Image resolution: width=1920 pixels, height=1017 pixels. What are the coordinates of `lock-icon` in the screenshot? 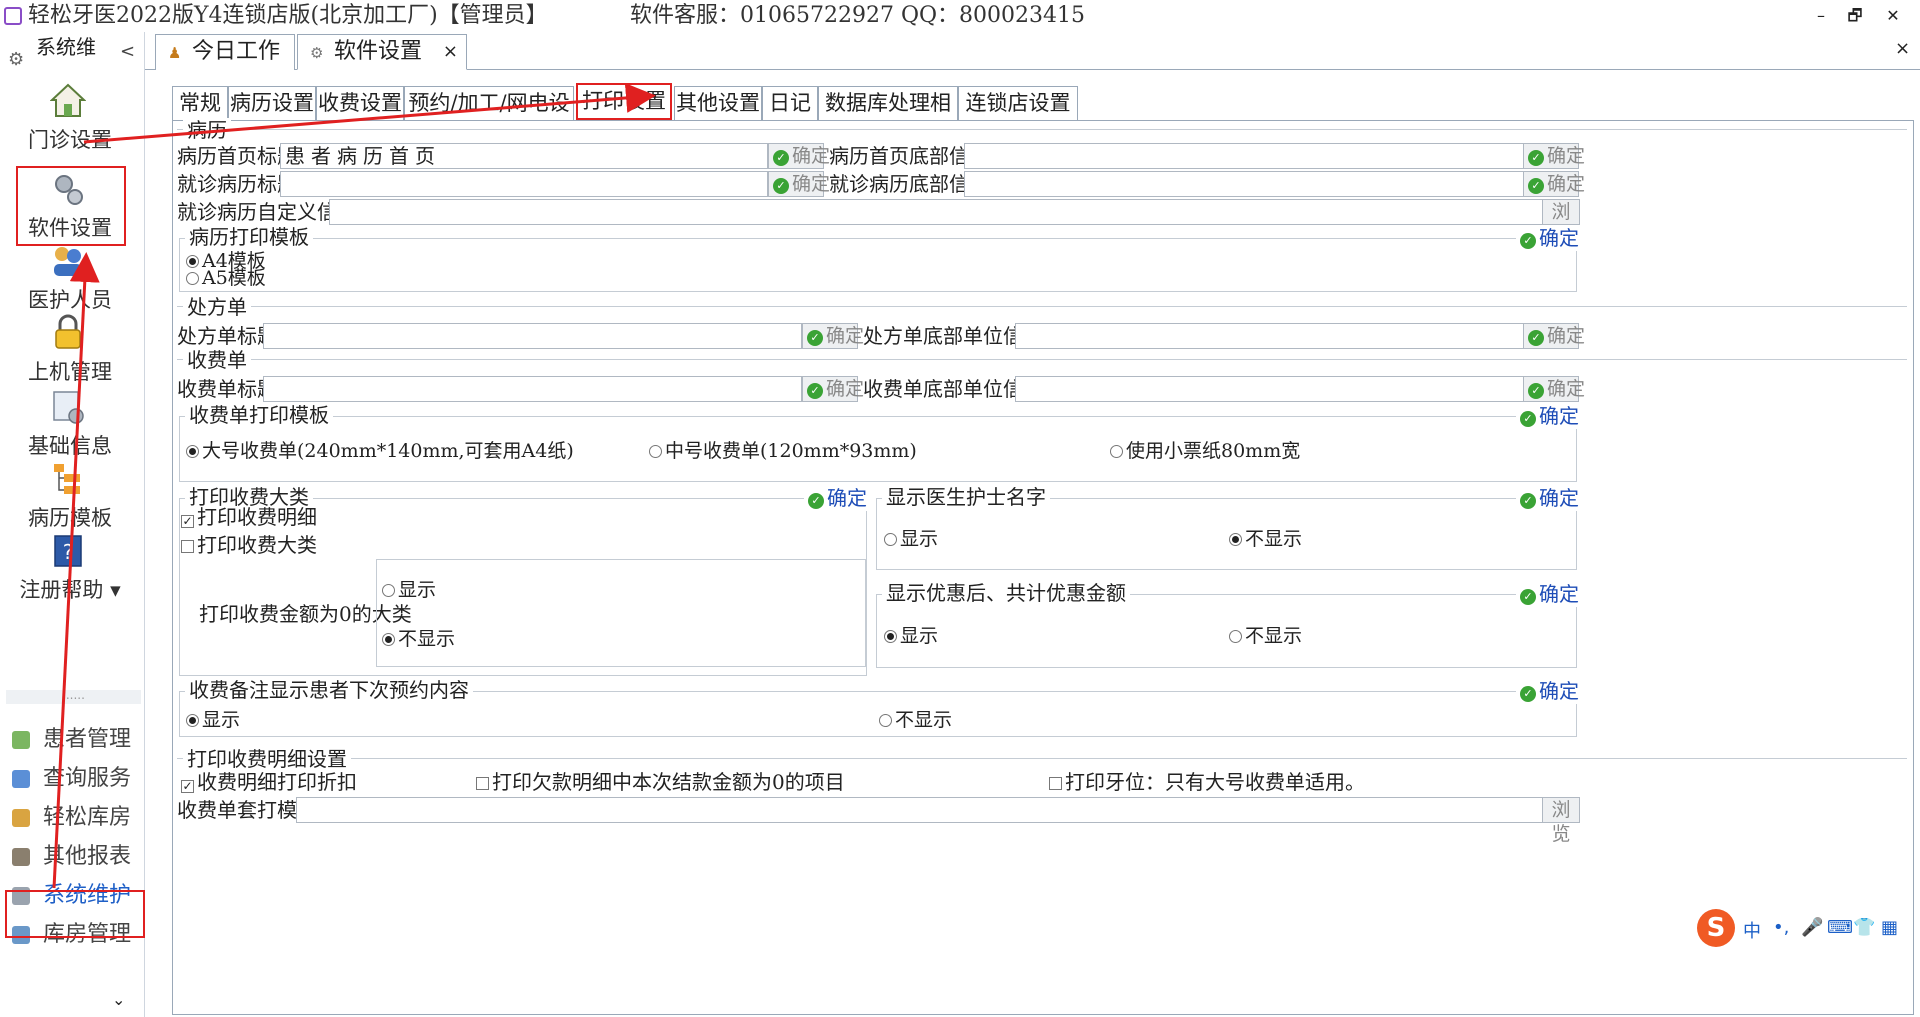 It's located at (68, 333).